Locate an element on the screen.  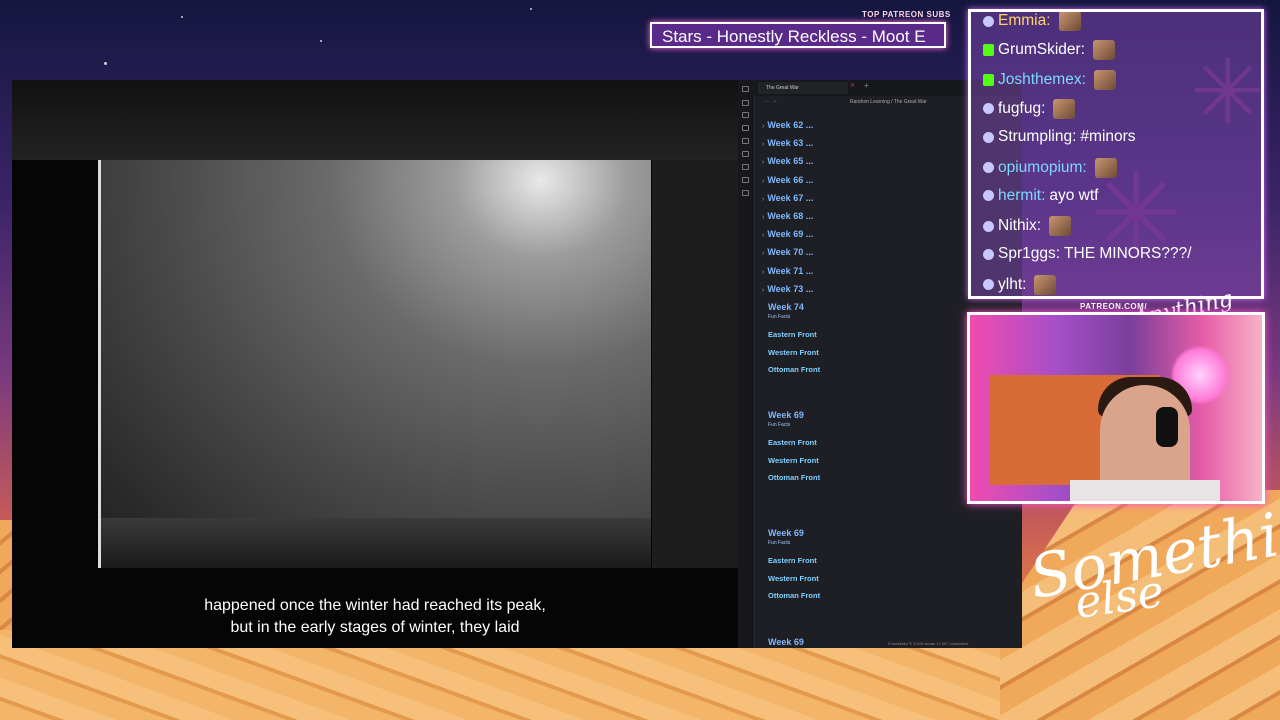
chat-message: opiumopium: is located at coordinates (1050, 167).